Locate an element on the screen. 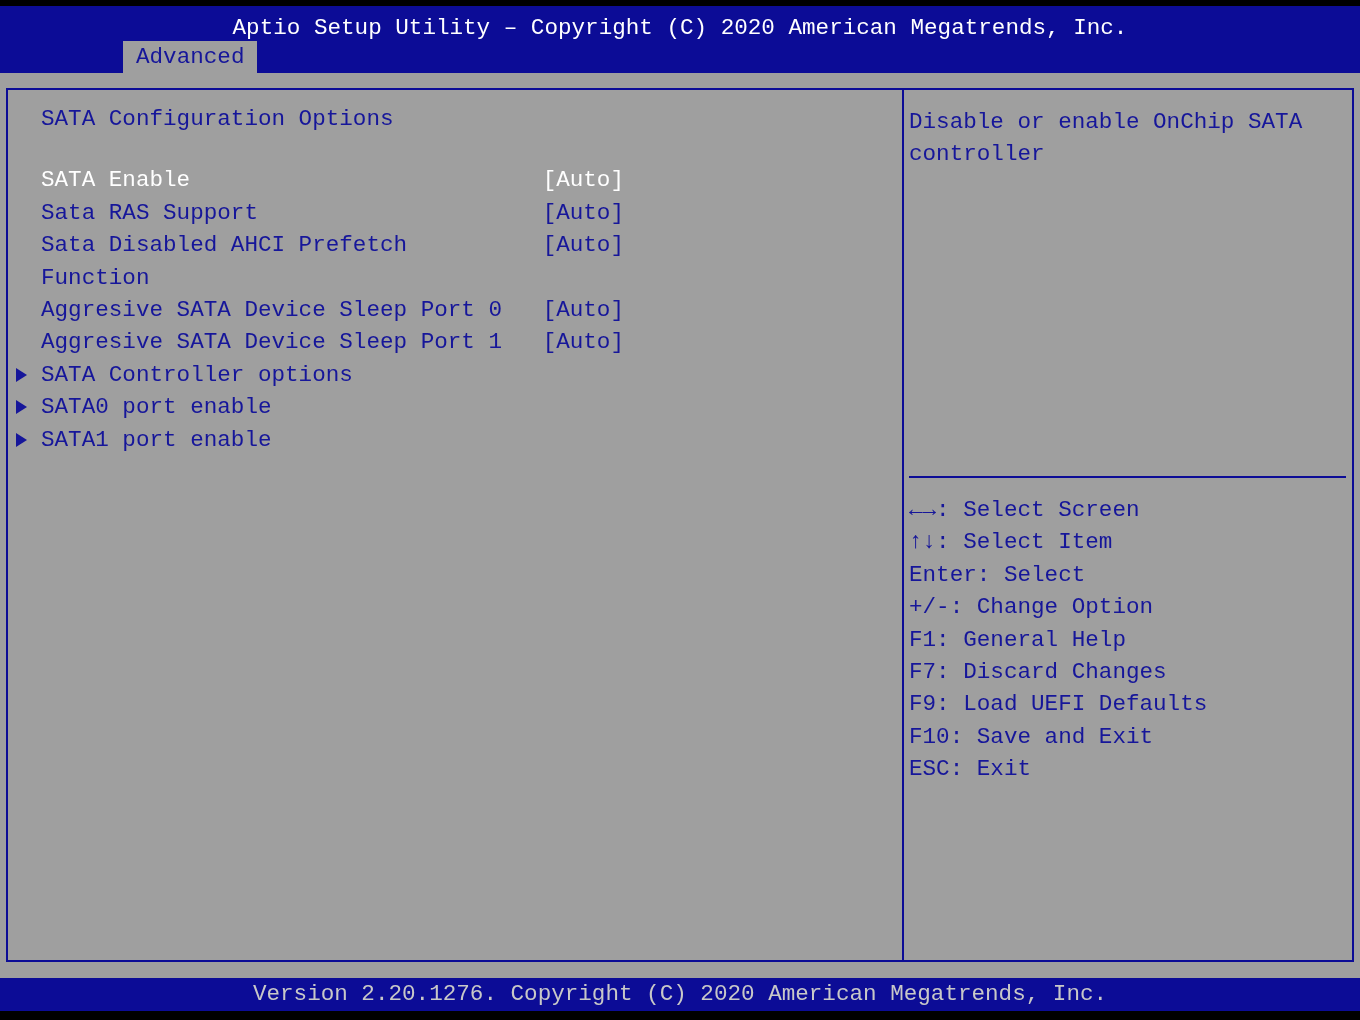 This screenshot has width=1360, height=1020. submenu-item: SATA0 port enable is located at coordinates (278, 407).